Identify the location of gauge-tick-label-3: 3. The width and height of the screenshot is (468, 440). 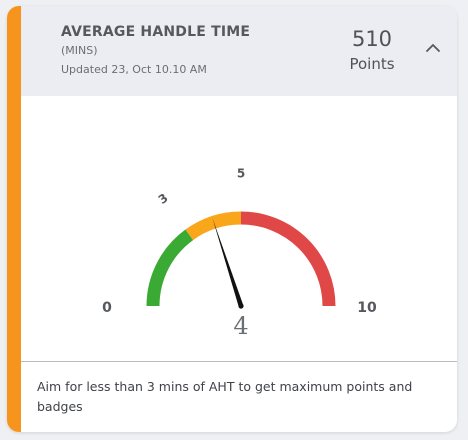
(163, 199).